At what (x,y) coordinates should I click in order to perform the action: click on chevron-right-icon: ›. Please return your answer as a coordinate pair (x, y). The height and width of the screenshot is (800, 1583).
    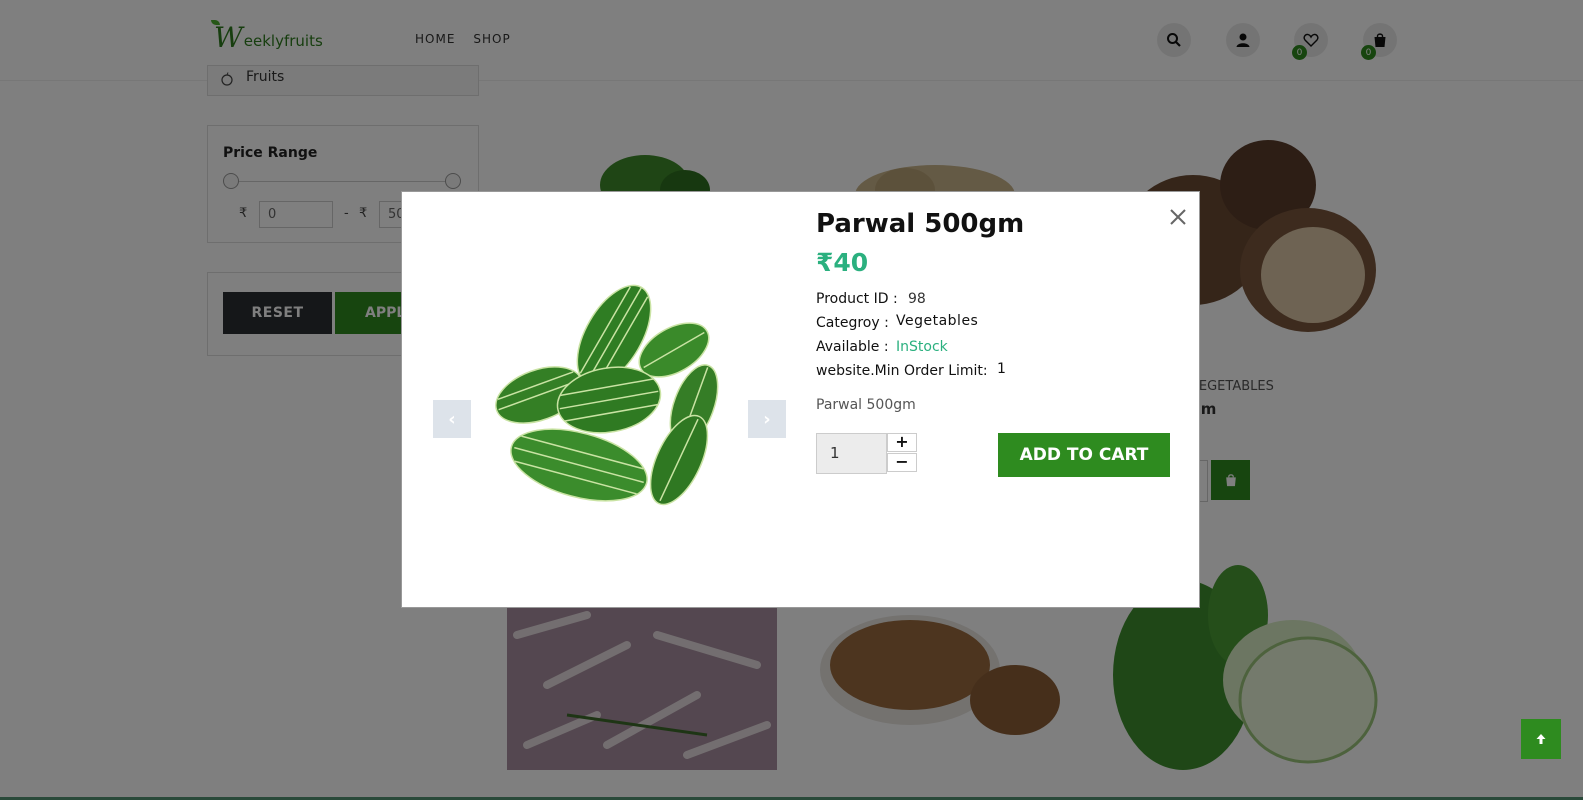
    Looking at the image, I should click on (767, 419).